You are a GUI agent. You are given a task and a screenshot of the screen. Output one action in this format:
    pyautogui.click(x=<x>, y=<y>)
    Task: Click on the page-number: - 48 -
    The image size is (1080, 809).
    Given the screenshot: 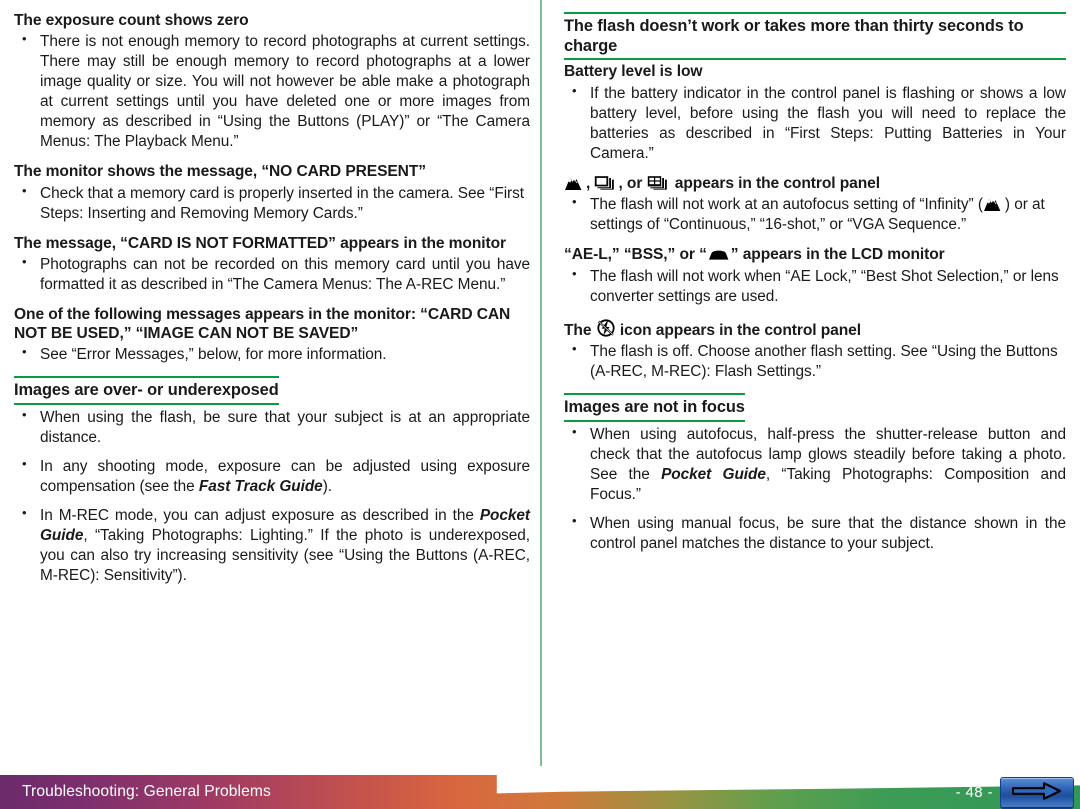 What is the action you would take?
    pyautogui.click(x=974, y=792)
    